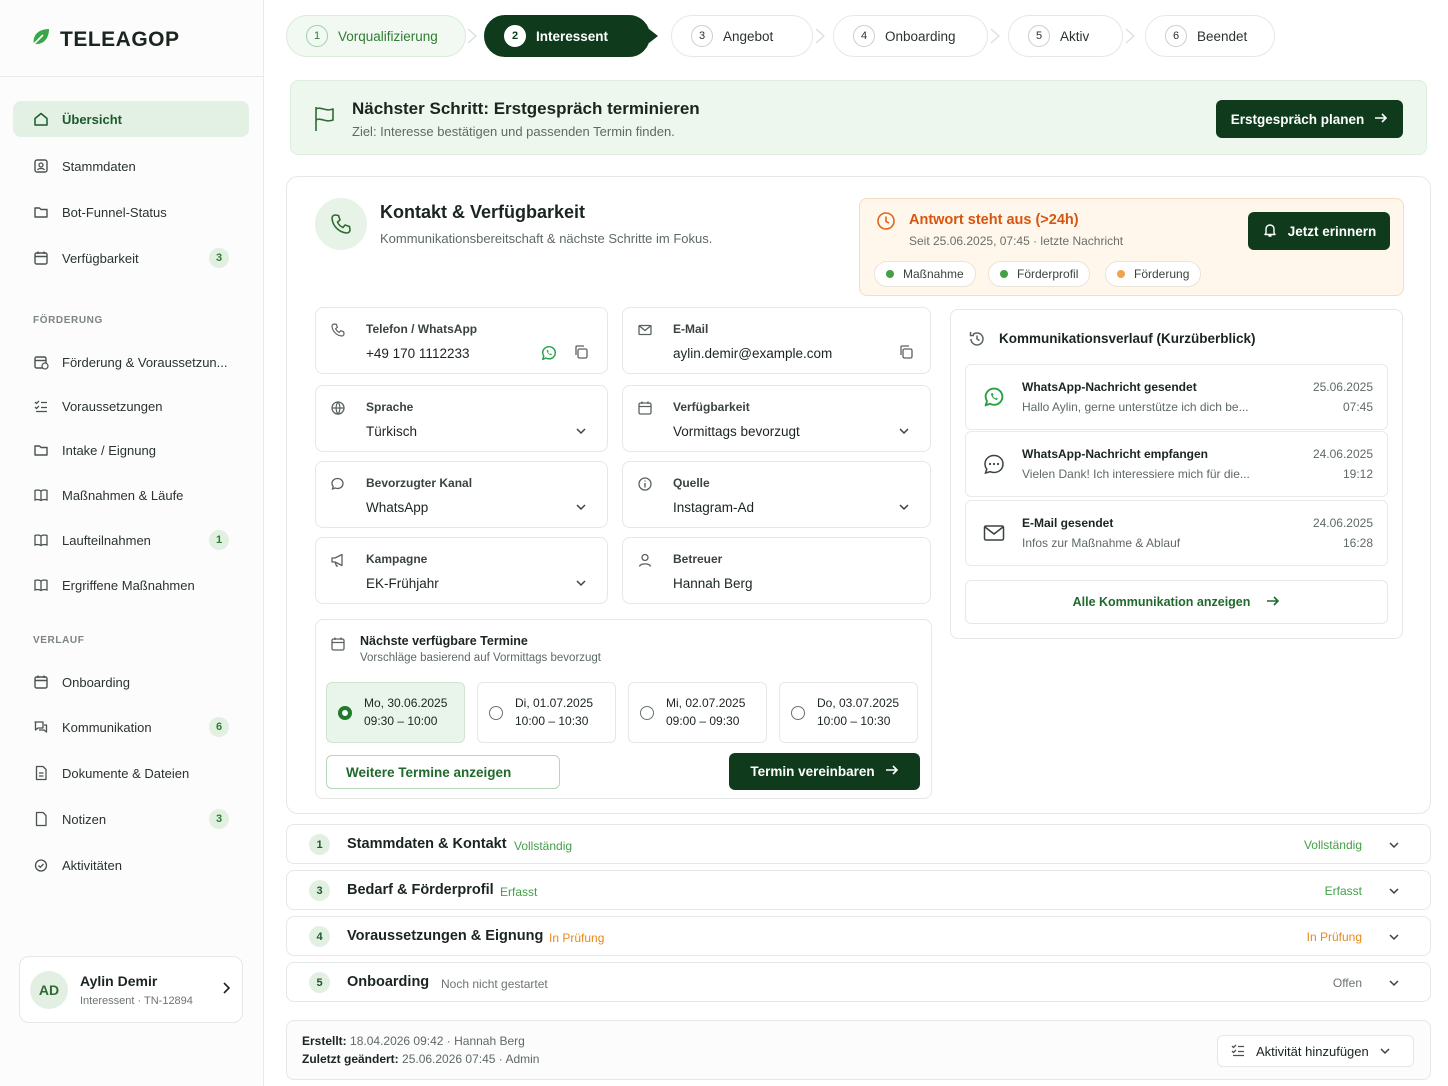  I want to click on all-communication-link: Alle Kommunikation anzeigen, so click(1176, 602).